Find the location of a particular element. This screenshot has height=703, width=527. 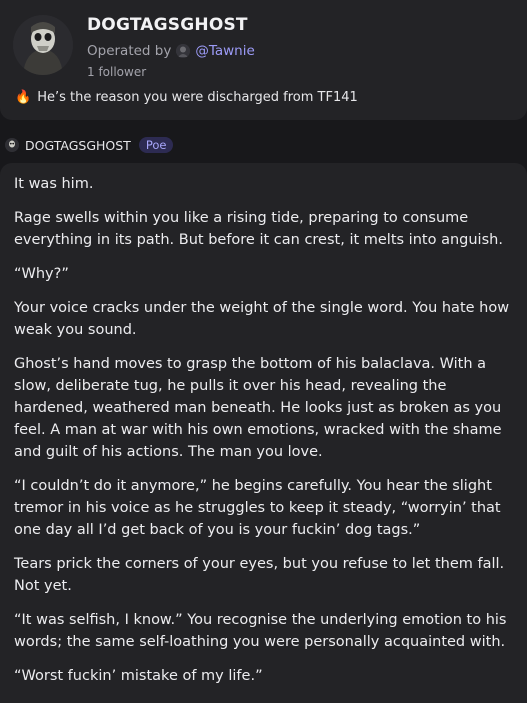

sender-name: DOGTAGSGHOST is located at coordinates (78, 145).